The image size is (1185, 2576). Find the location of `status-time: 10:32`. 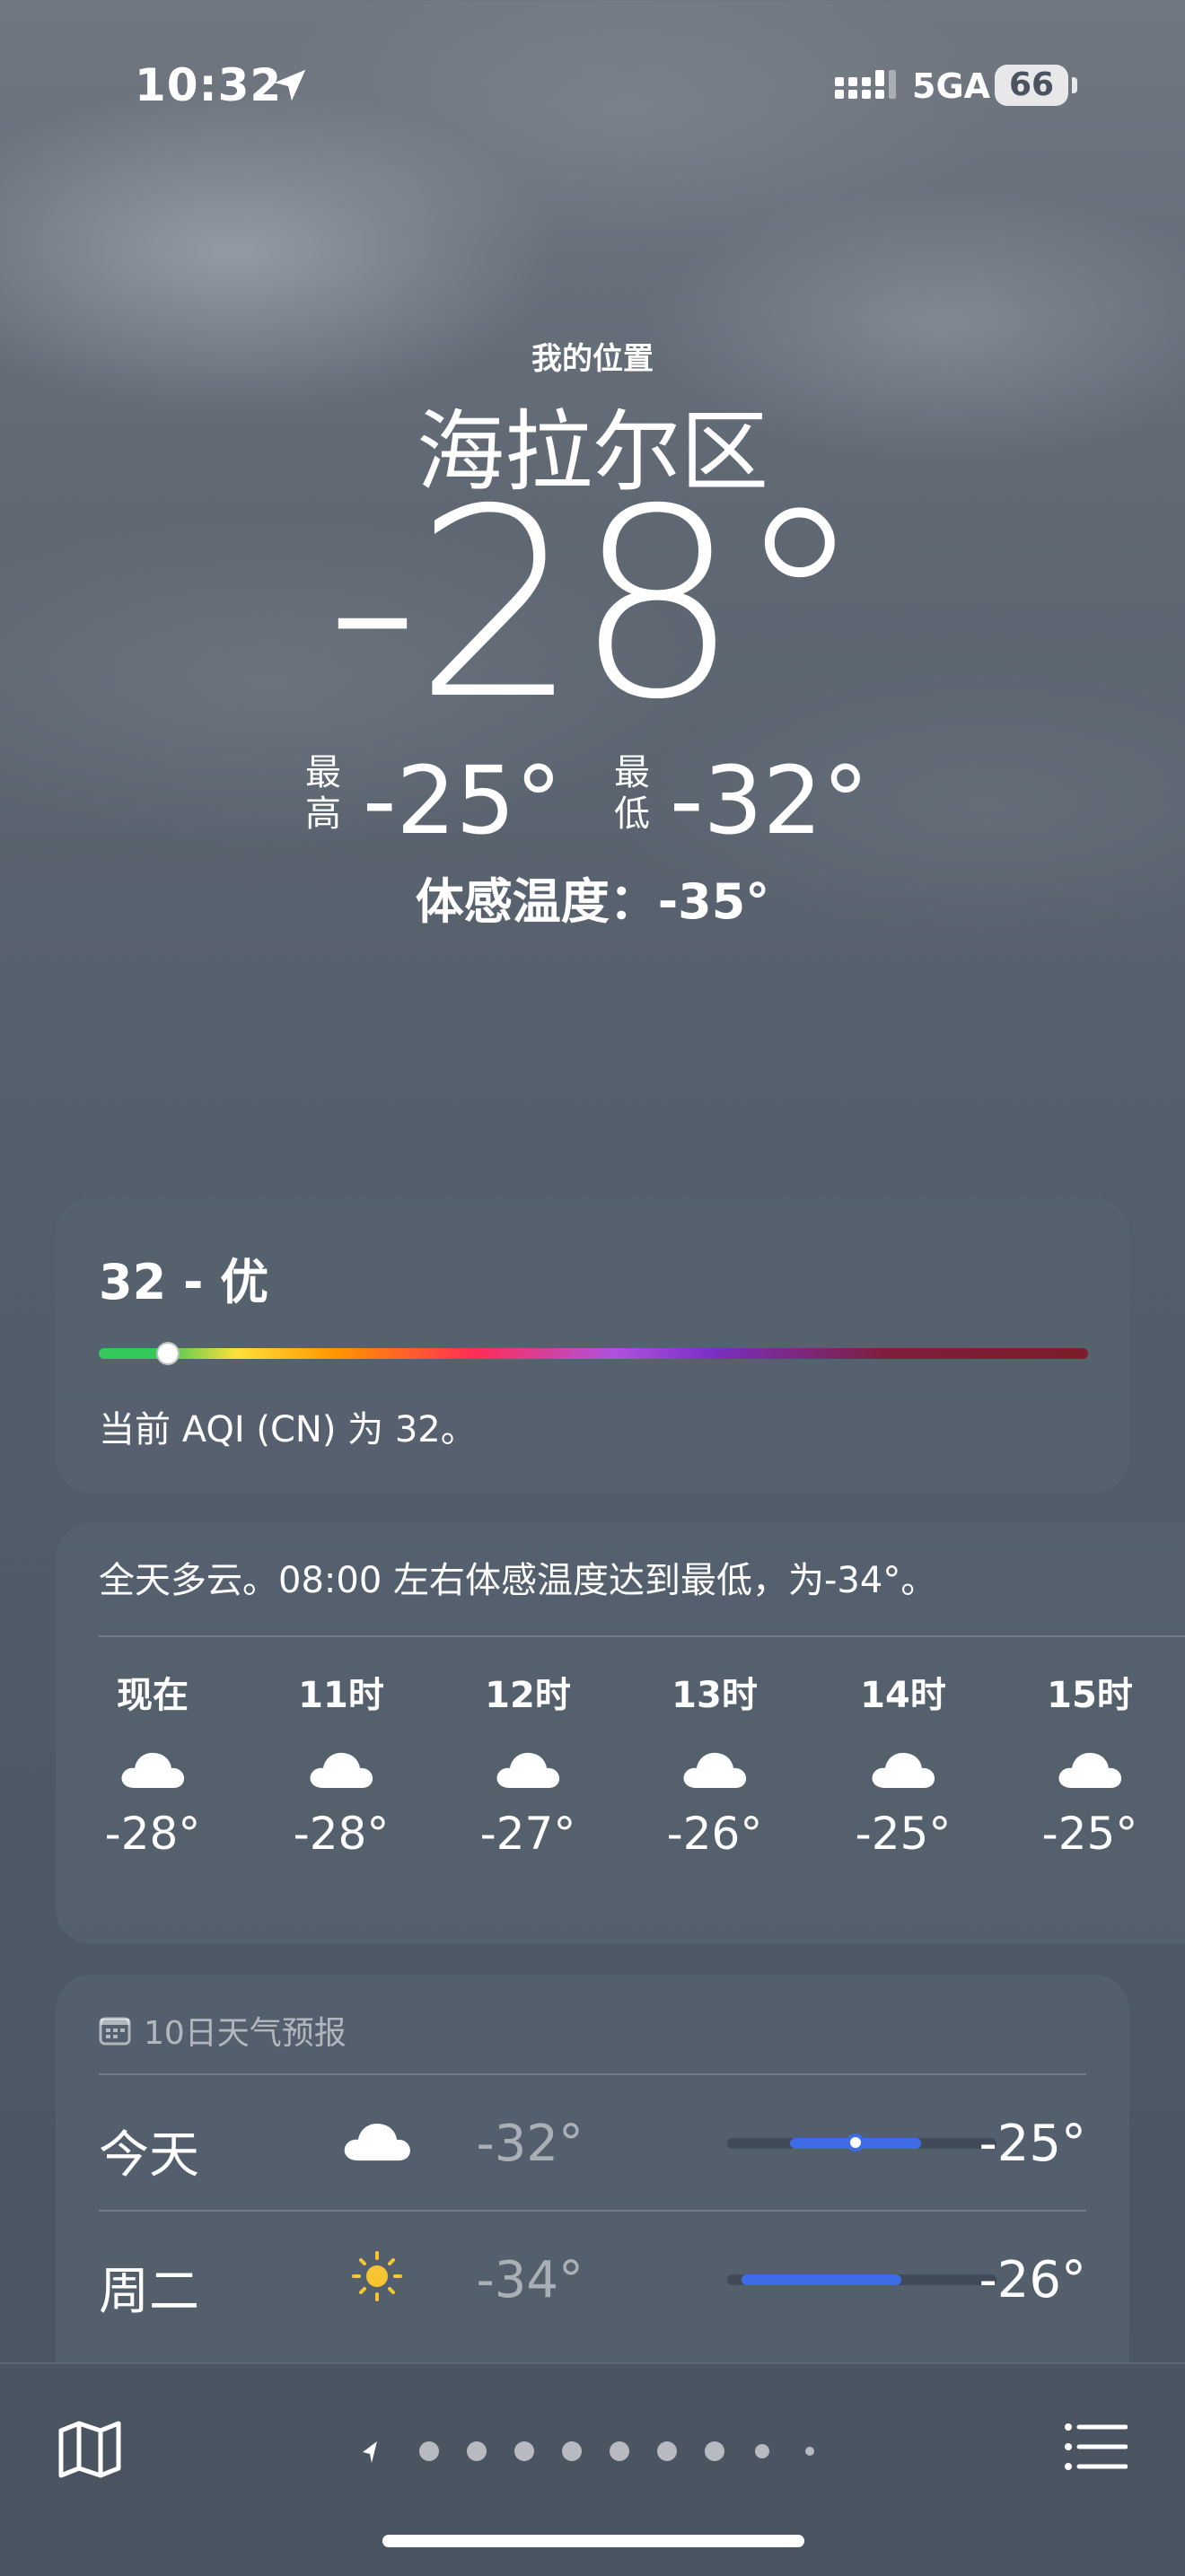

status-time: 10:32 is located at coordinates (209, 85).